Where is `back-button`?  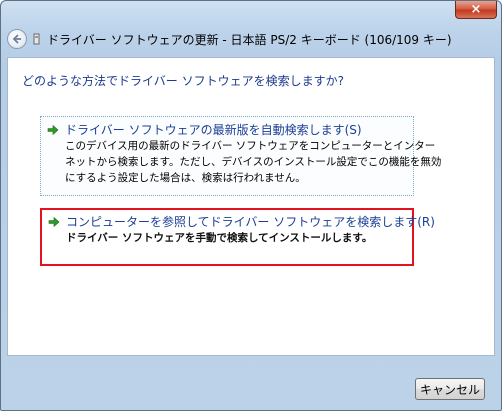
back-button is located at coordinates (17, 39).